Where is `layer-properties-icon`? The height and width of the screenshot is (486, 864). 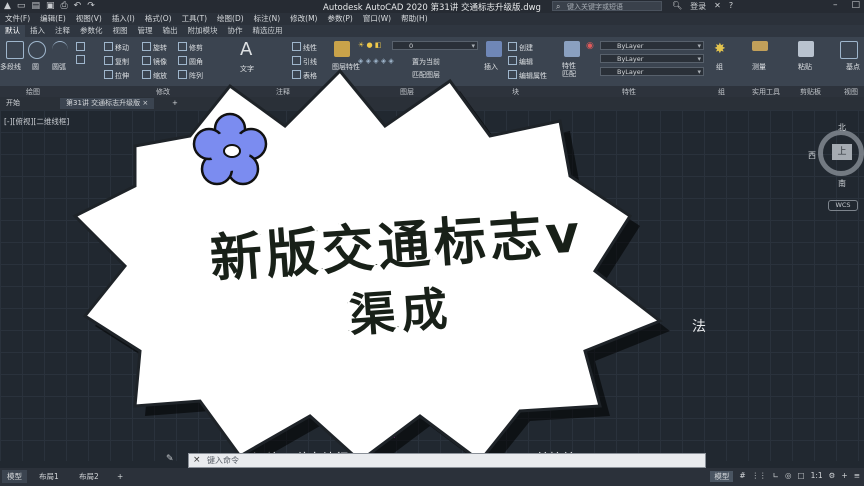 layer-properties-icon is located at coordinates (342, 49).